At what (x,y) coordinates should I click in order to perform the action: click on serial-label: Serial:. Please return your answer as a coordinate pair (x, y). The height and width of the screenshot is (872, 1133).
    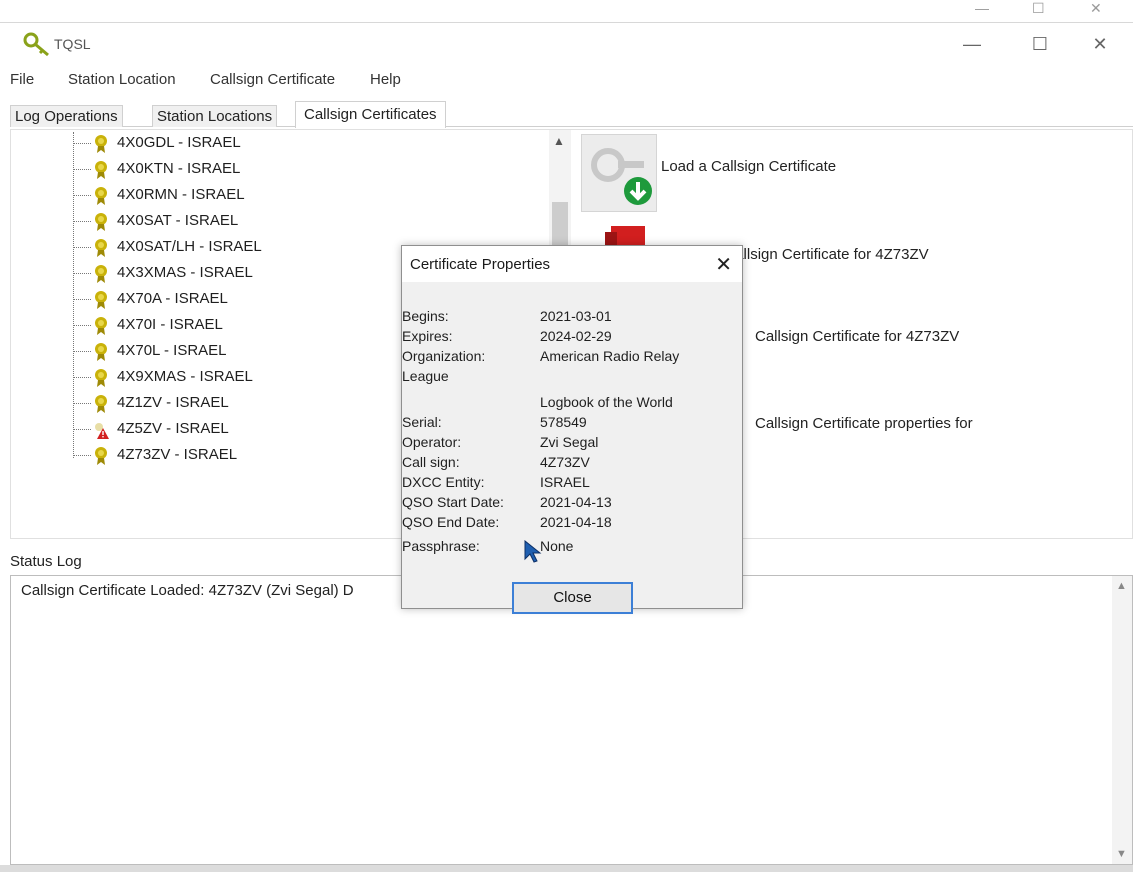
    Looking at the image, I should click on (422, 422).